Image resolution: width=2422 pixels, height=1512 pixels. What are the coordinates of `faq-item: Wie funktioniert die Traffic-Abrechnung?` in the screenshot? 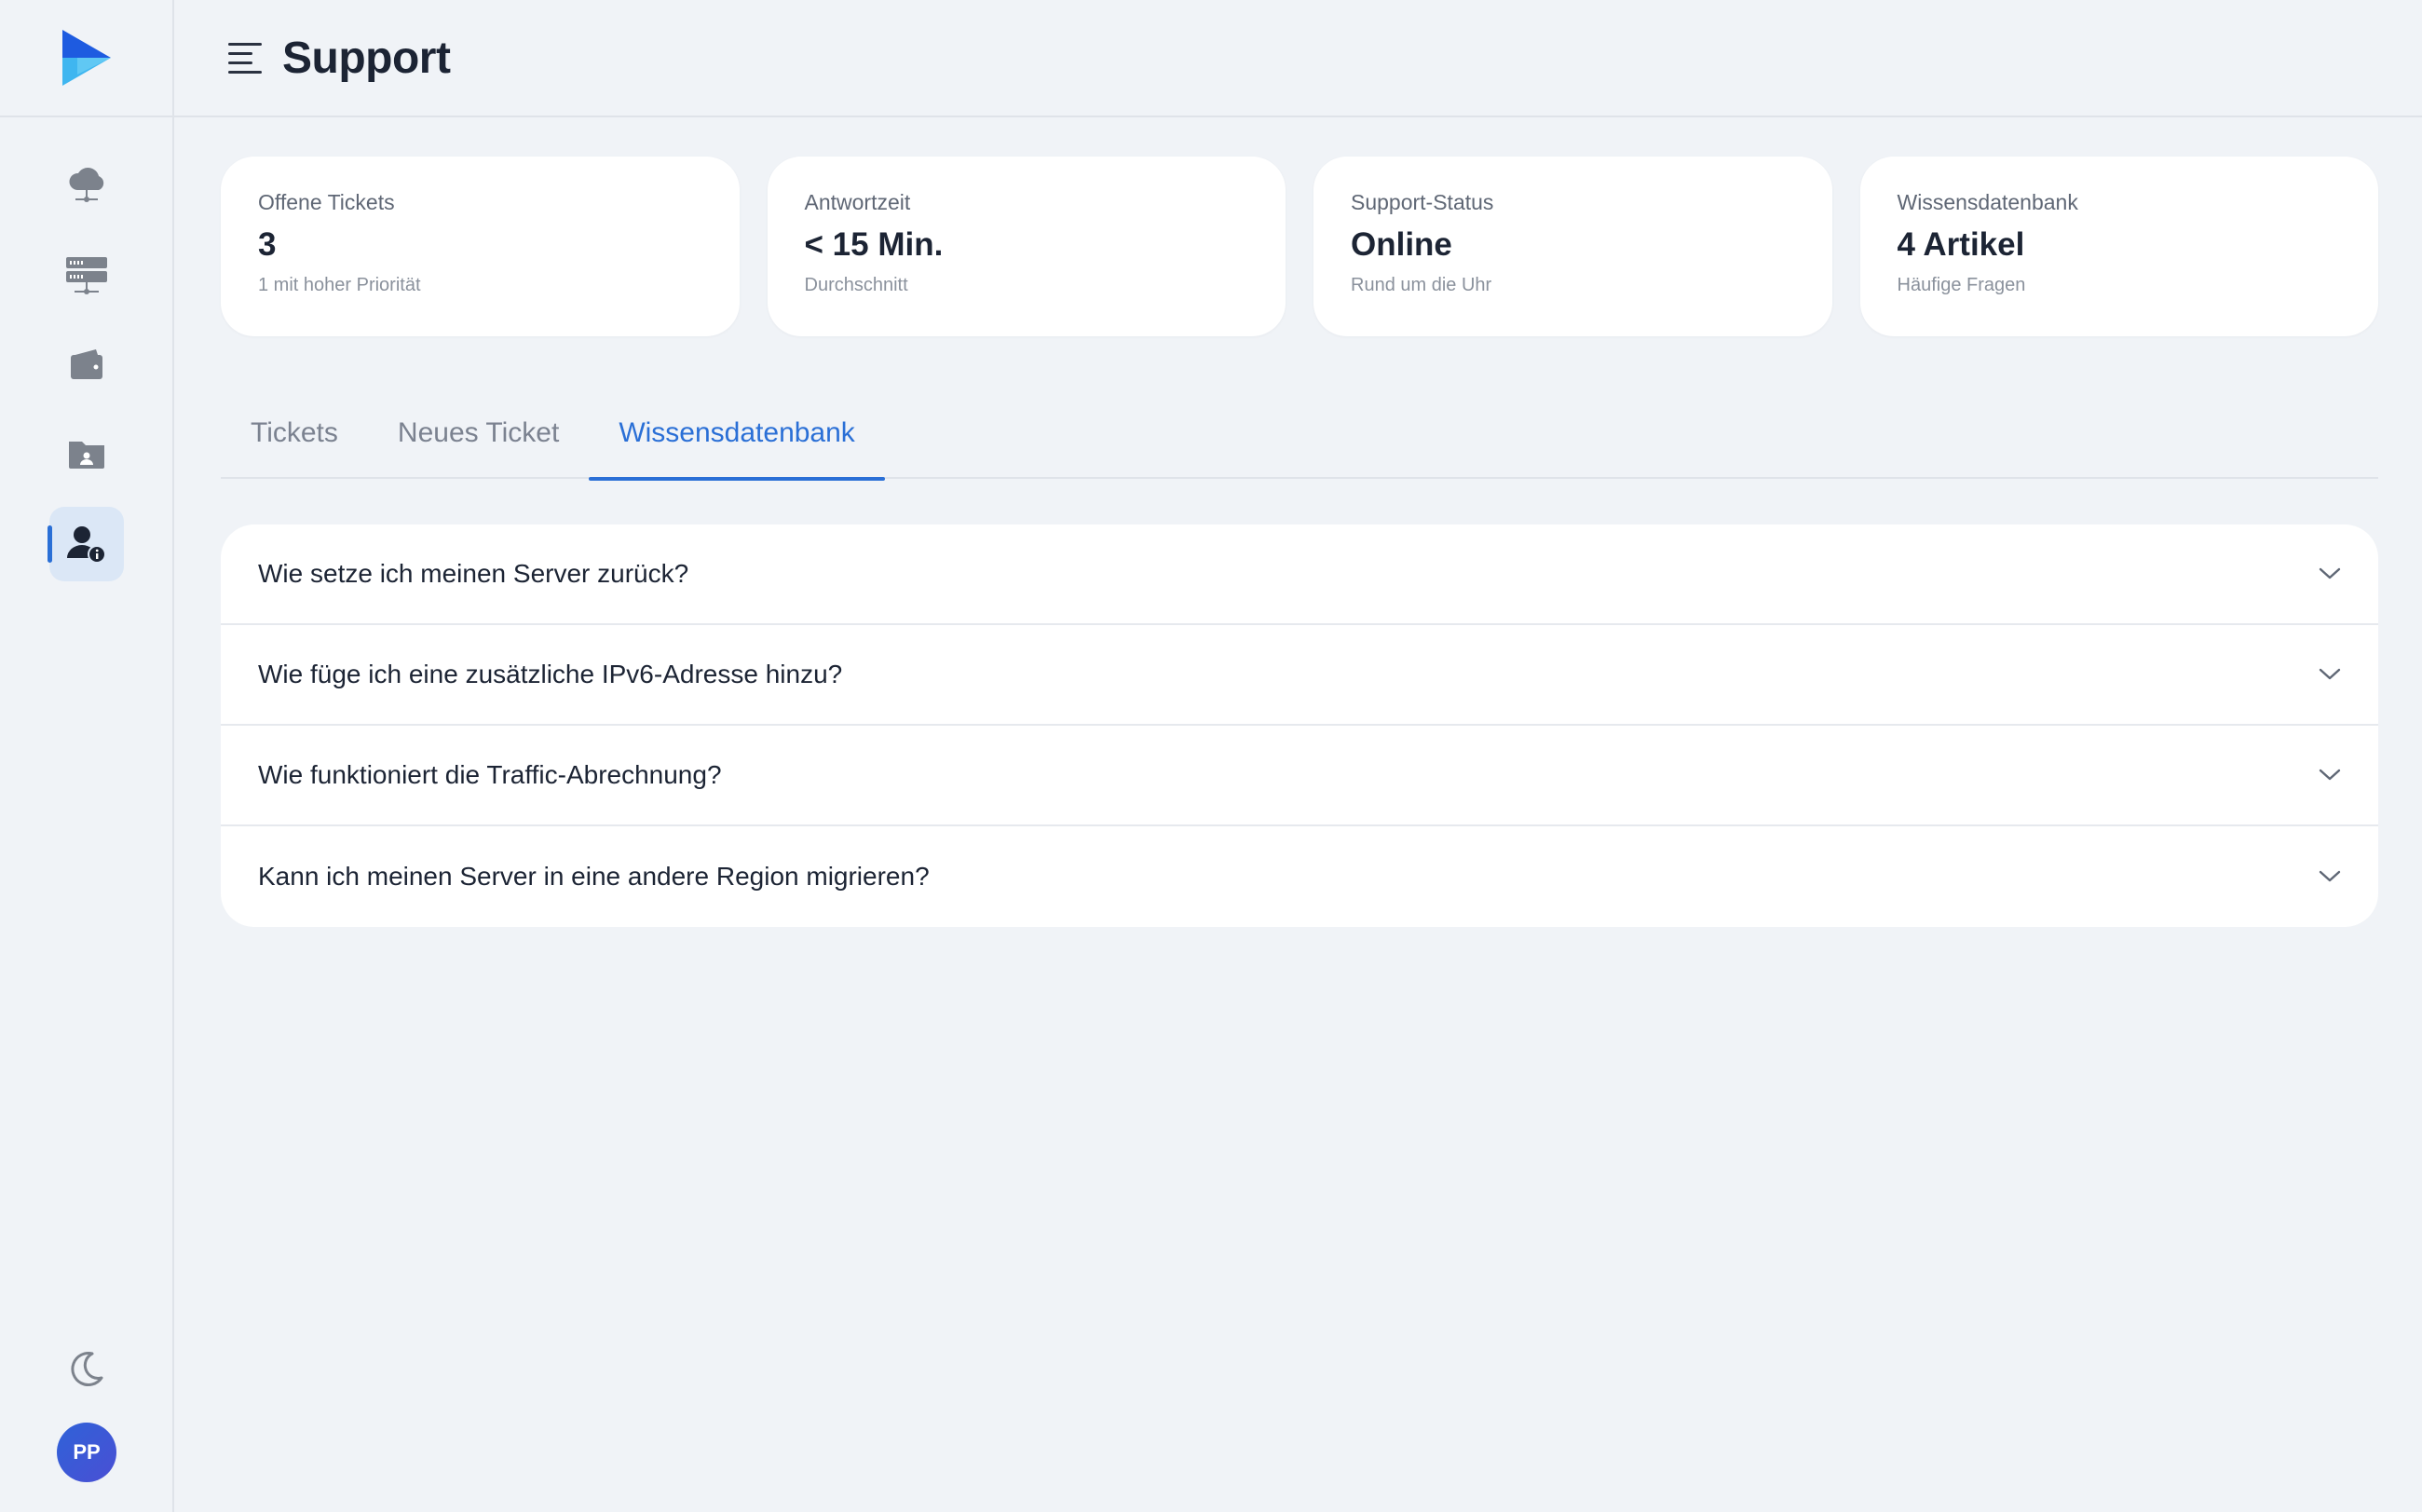 It's located at (1299, 776).